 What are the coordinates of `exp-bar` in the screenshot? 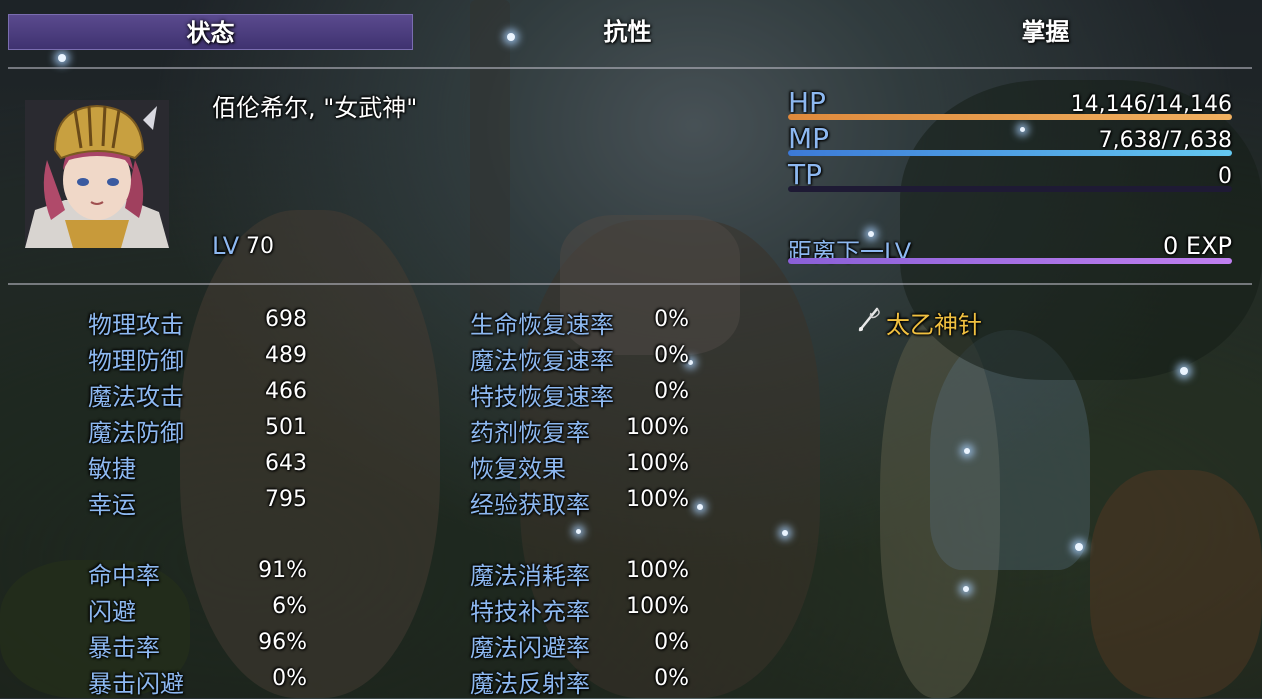 It's located at (1010, 261).